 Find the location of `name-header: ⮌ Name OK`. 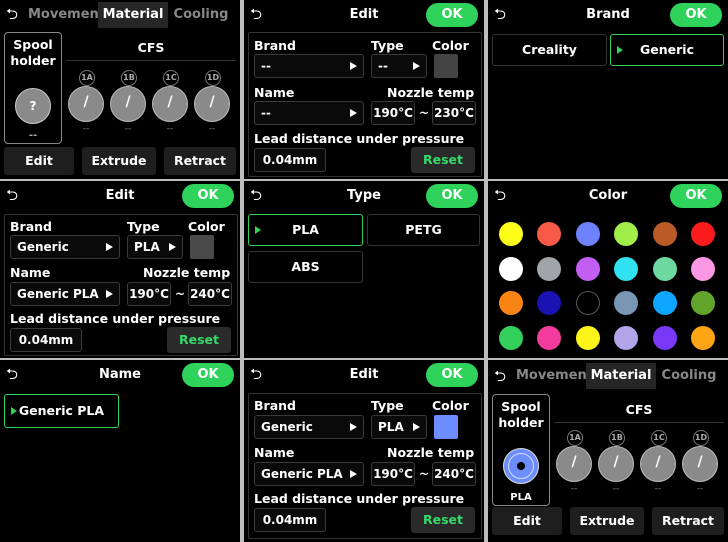

name-header: ⮌ Name OK is located at coordinates (120, 376).